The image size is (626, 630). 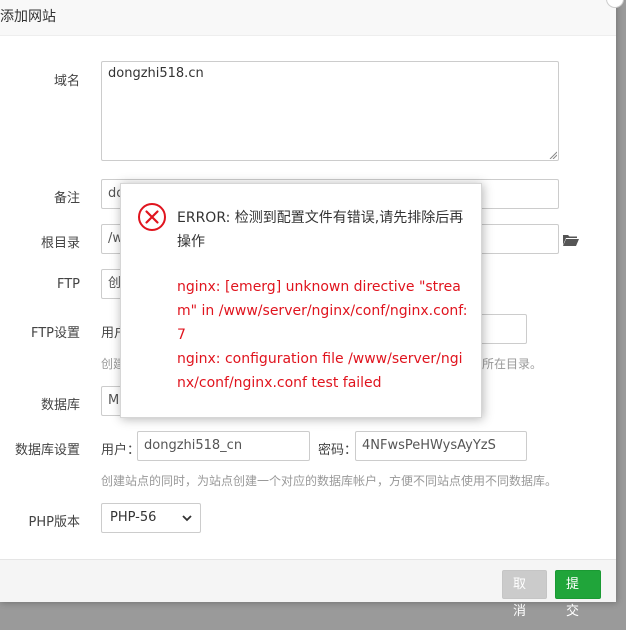 What do you see at coordinates (308, 18) in the screenshot?
I see `dialog-title: 添加网站` at bounding box center [308, 18].